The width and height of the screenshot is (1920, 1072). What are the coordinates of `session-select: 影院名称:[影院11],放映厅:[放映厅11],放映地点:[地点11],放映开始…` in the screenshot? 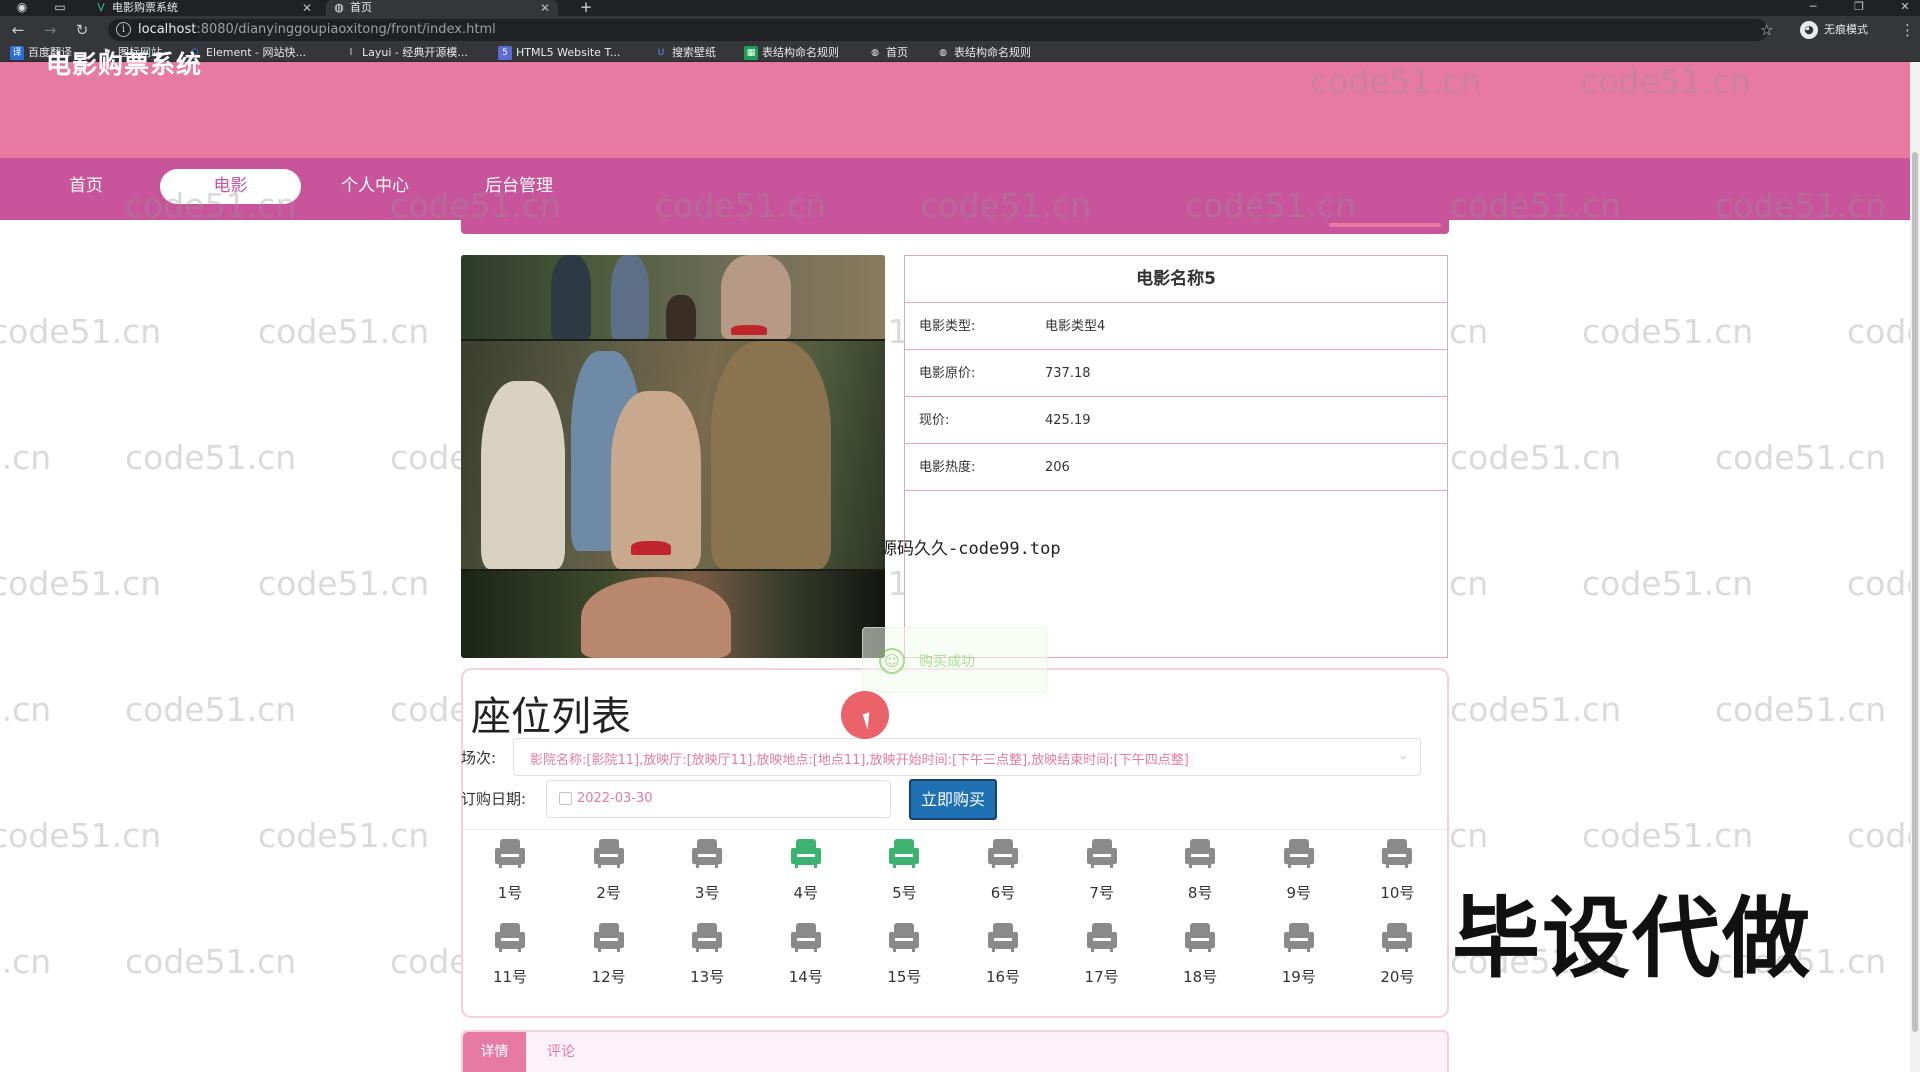 It's located at (967, 757).